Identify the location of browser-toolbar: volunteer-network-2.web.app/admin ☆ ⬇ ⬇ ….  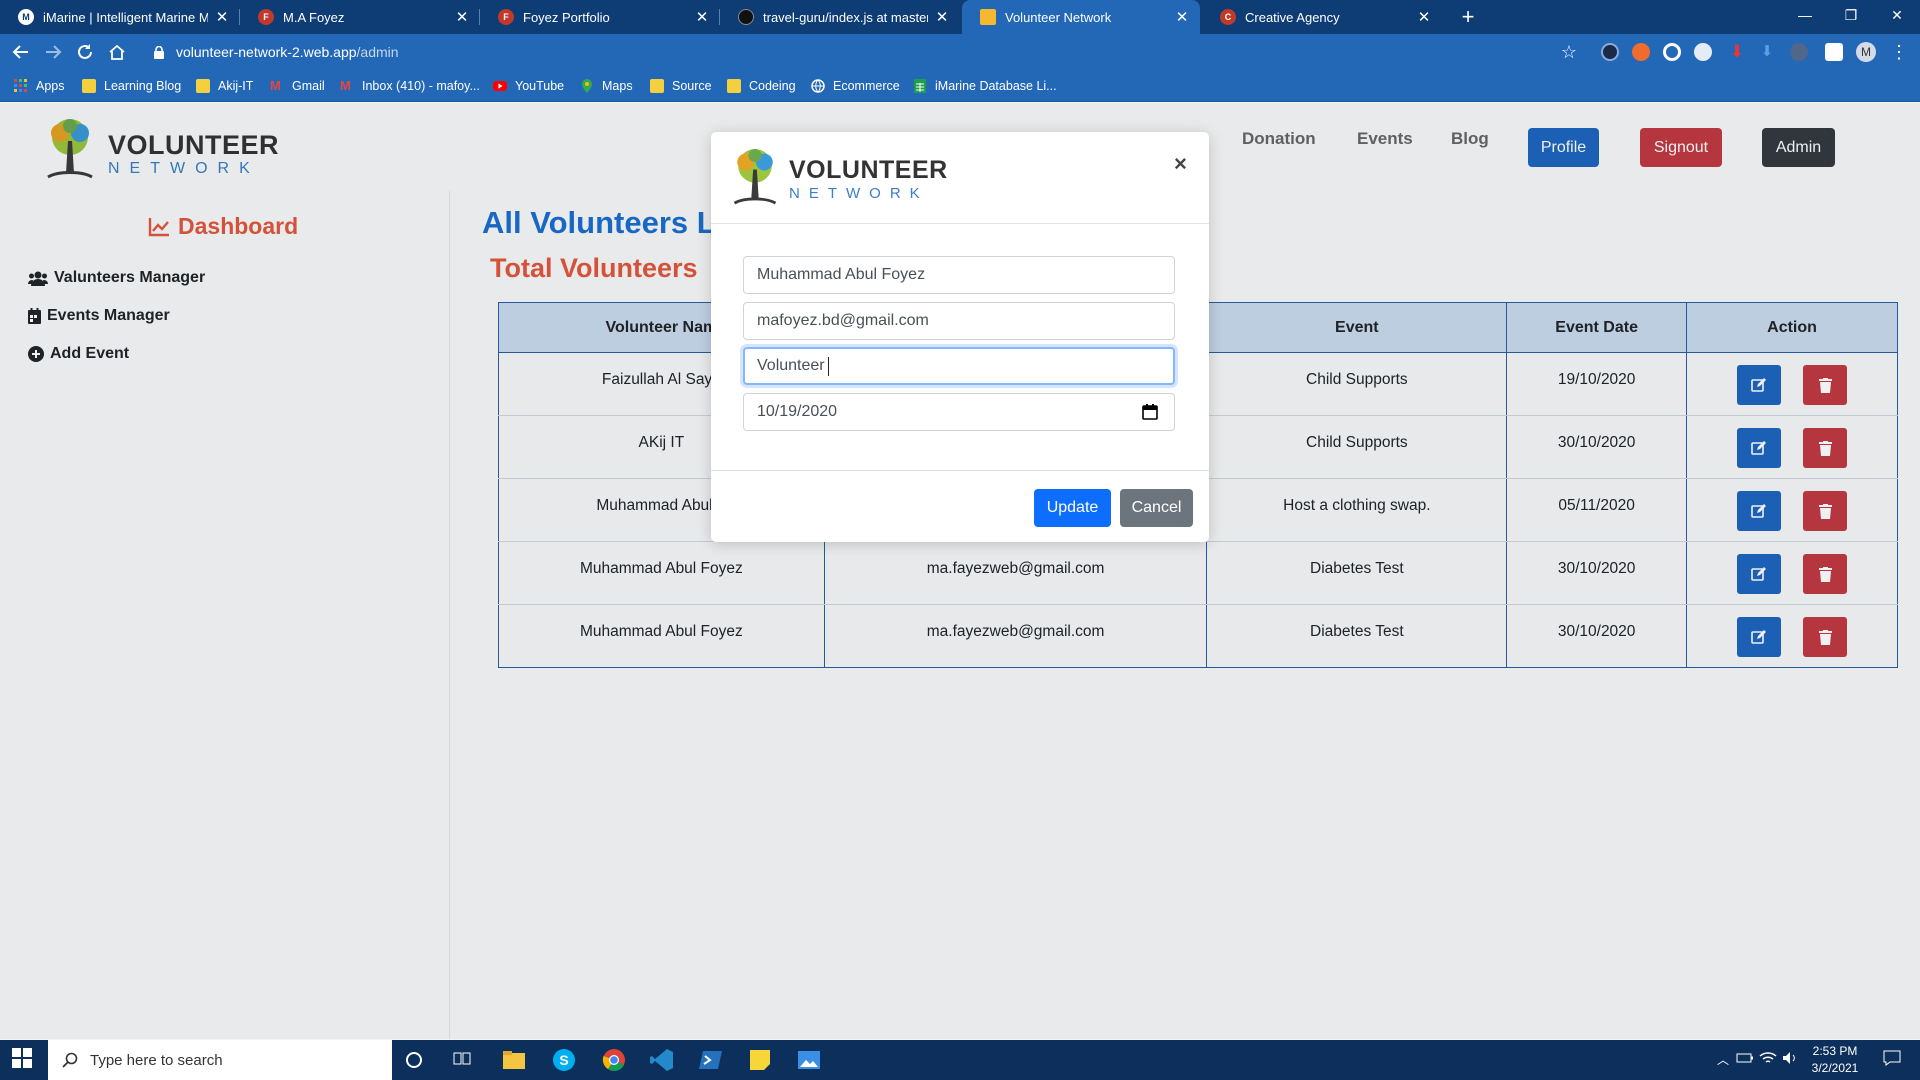
(960, 52).